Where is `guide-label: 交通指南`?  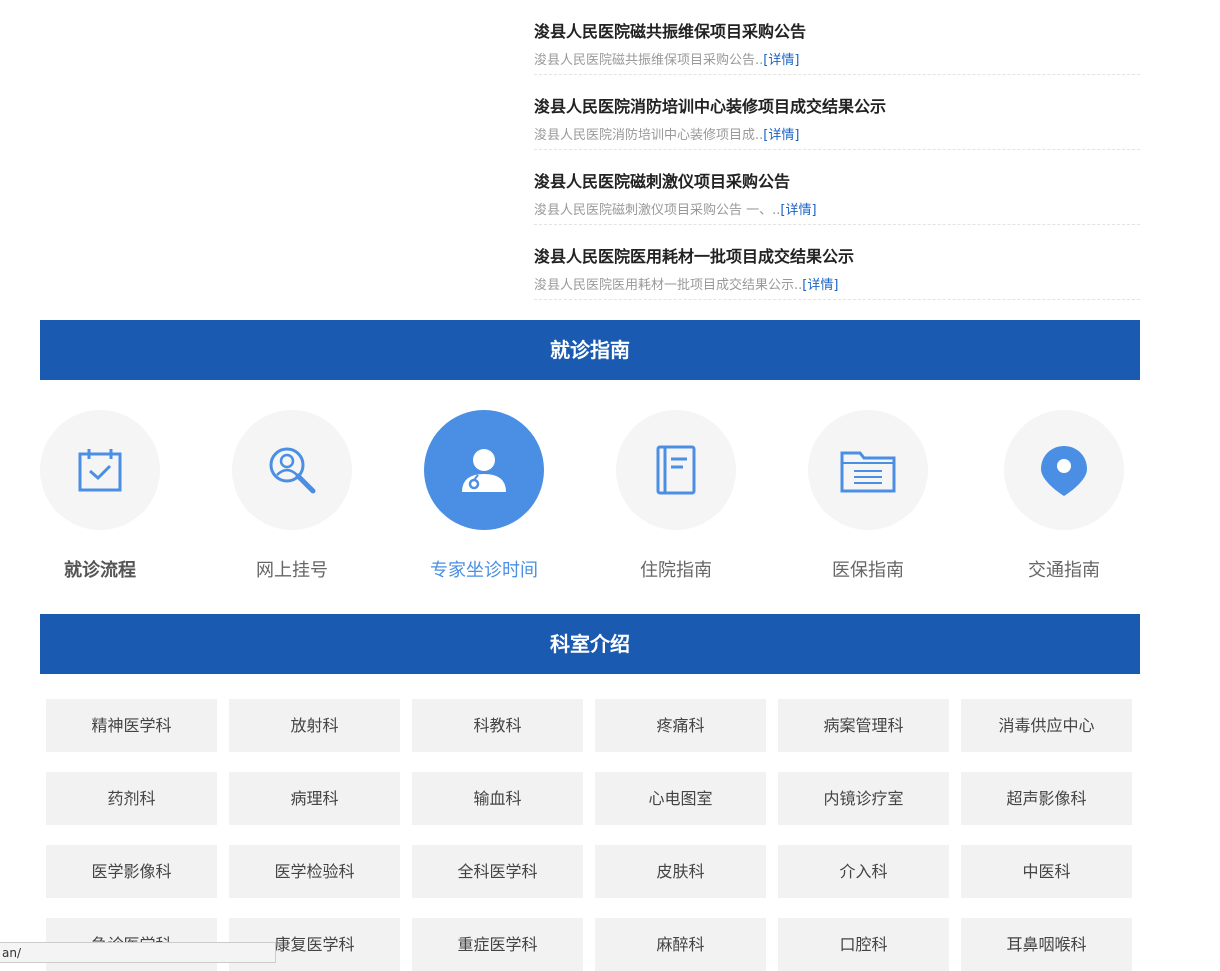 guide-label: 交通指南 is located at coordinates (1064, 569).